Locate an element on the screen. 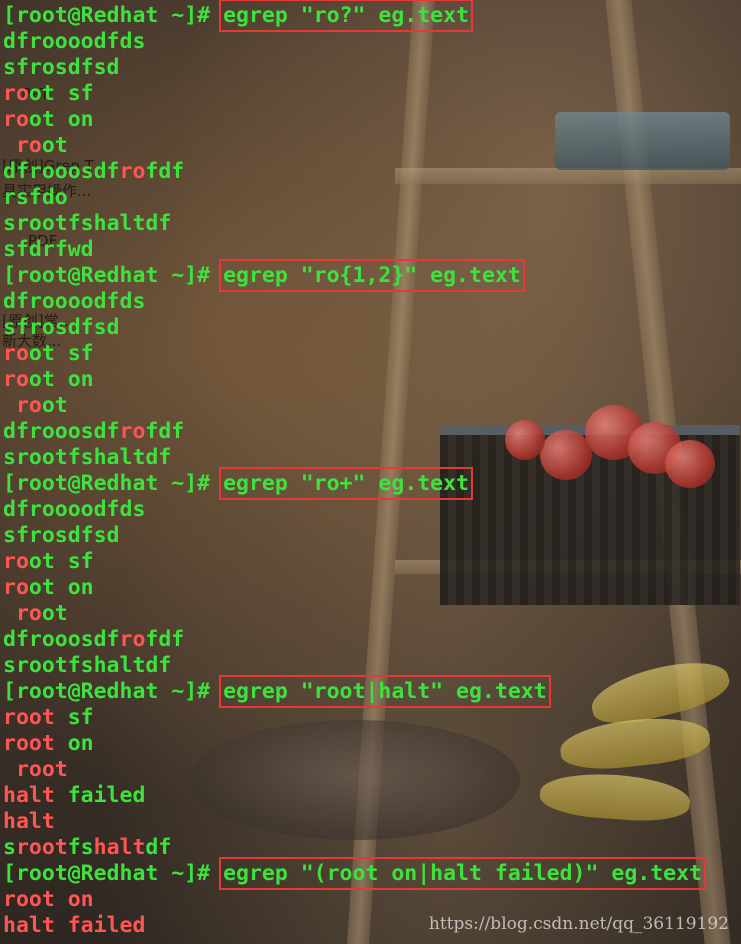 The image size is (741, 944). line-text: rsfdo is located at coordinates (35, 197).